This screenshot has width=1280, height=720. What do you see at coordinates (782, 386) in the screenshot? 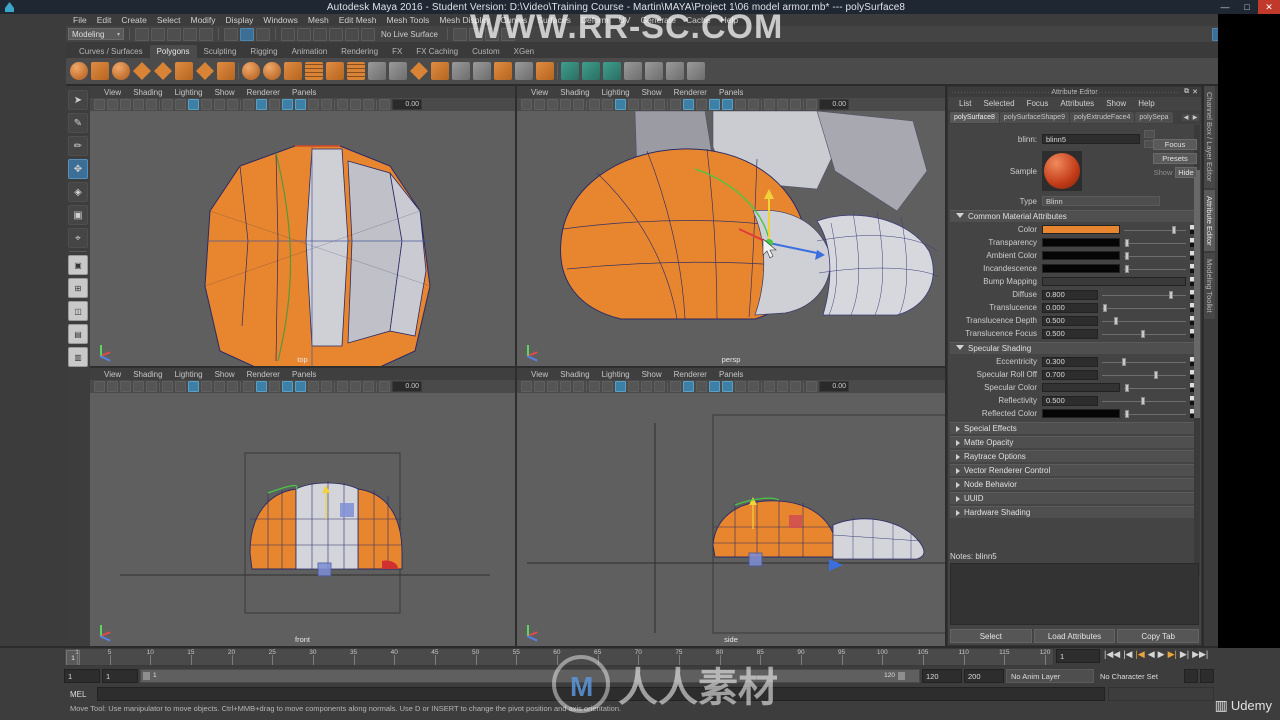
I see `exposure-icon` at bounding box center [782, 386].